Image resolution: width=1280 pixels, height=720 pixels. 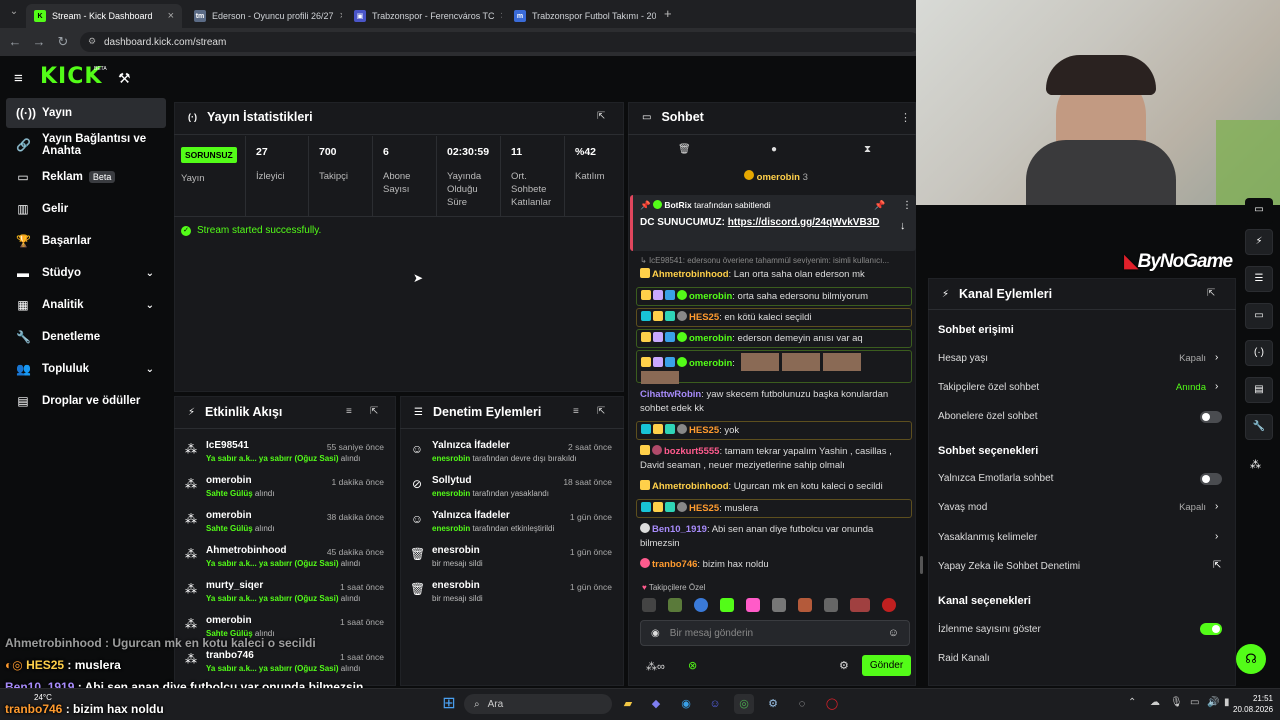 What do you see at coordinates (886, 665) in the screenshot?
I see `send-button: Gönder` at bounding box center [886, 665].